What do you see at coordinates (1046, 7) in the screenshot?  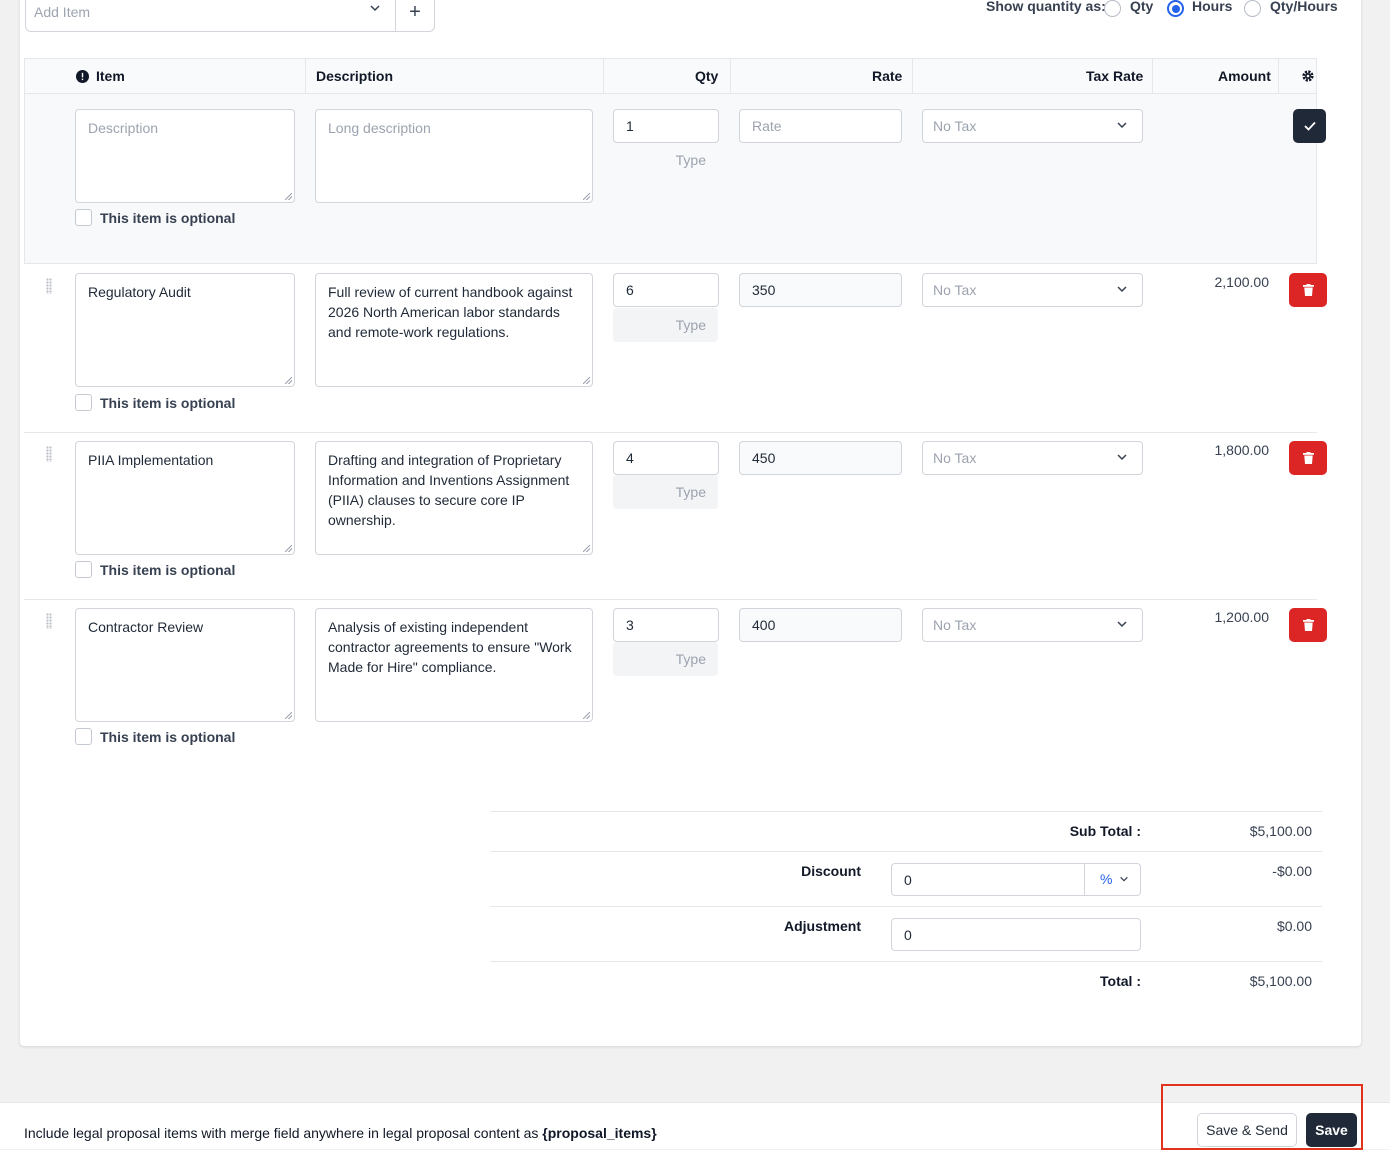 I see `show-quantity-label: Show quantity as:` at bounding box center [1046, 7].